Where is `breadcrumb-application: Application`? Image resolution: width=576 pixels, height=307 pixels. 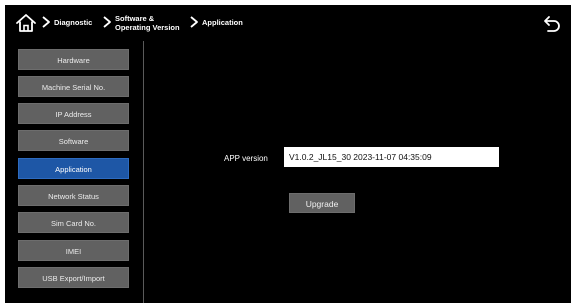
breadcrumb-application: Application is located at coordinates (222, 22).